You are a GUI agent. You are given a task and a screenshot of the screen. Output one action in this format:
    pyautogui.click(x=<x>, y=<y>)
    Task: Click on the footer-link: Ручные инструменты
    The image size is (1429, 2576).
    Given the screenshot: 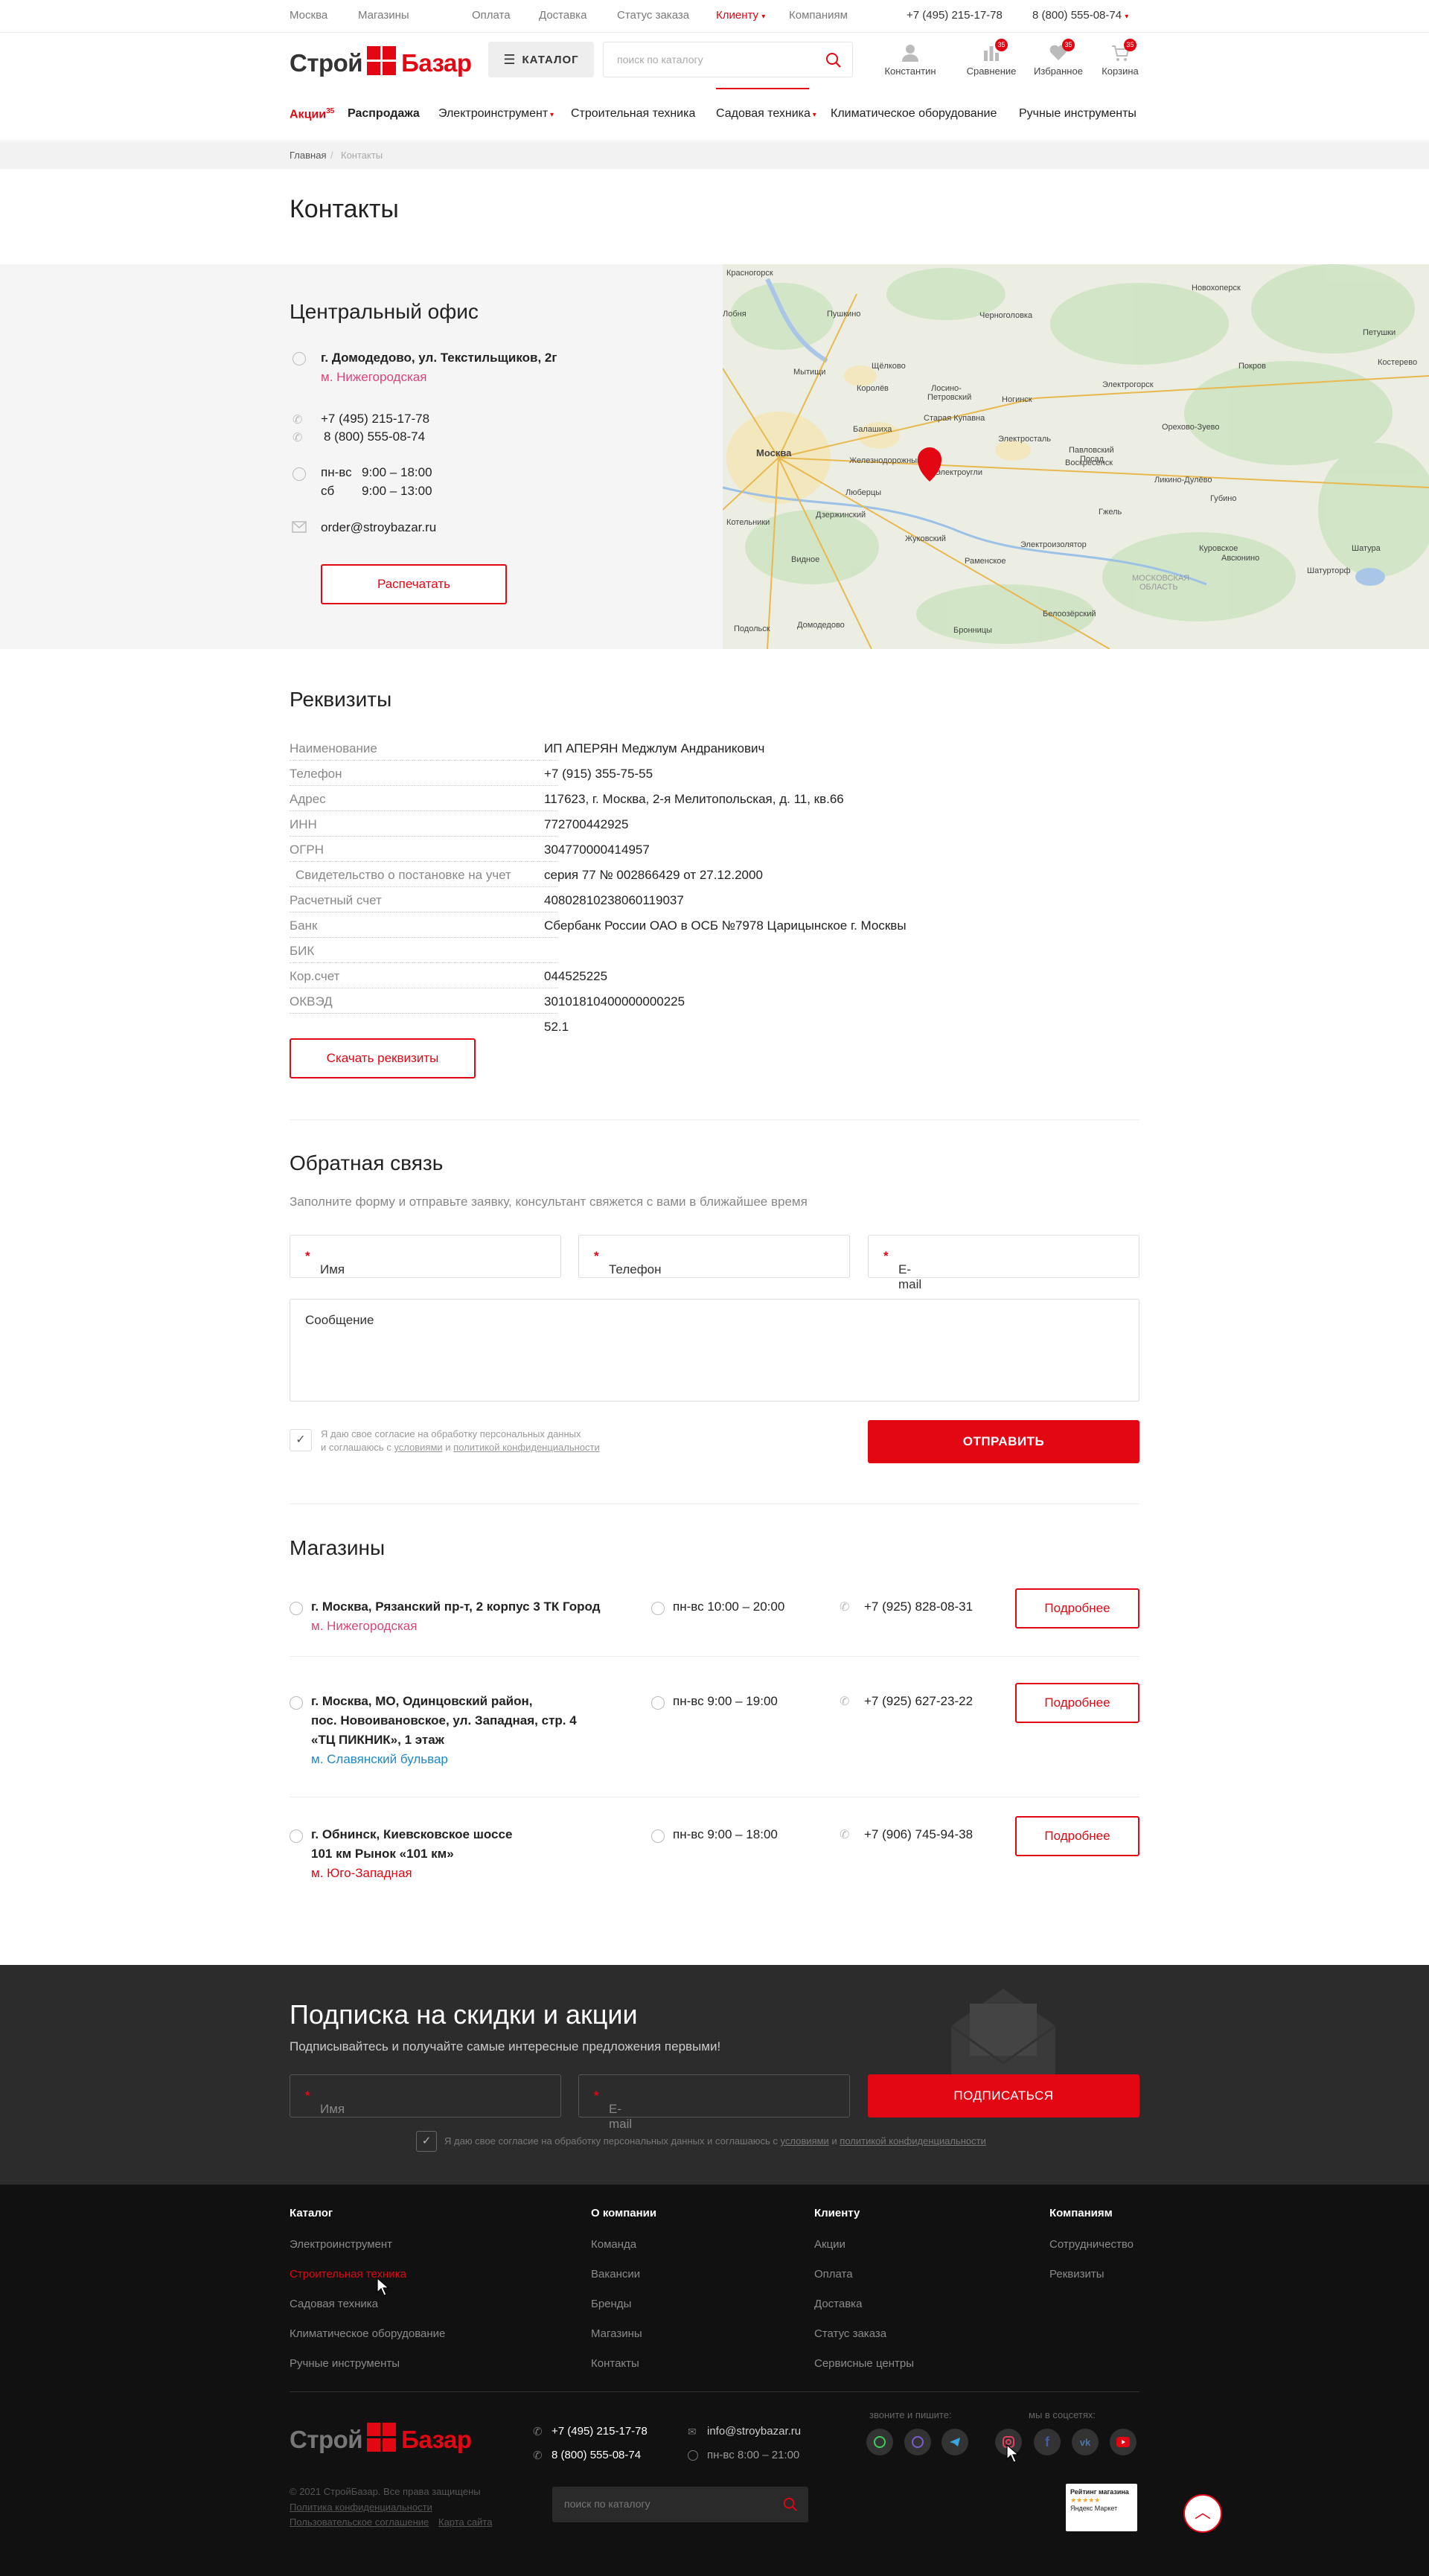 What is the action you would take?
    pyautogui.click(x=345, y=2363)
    